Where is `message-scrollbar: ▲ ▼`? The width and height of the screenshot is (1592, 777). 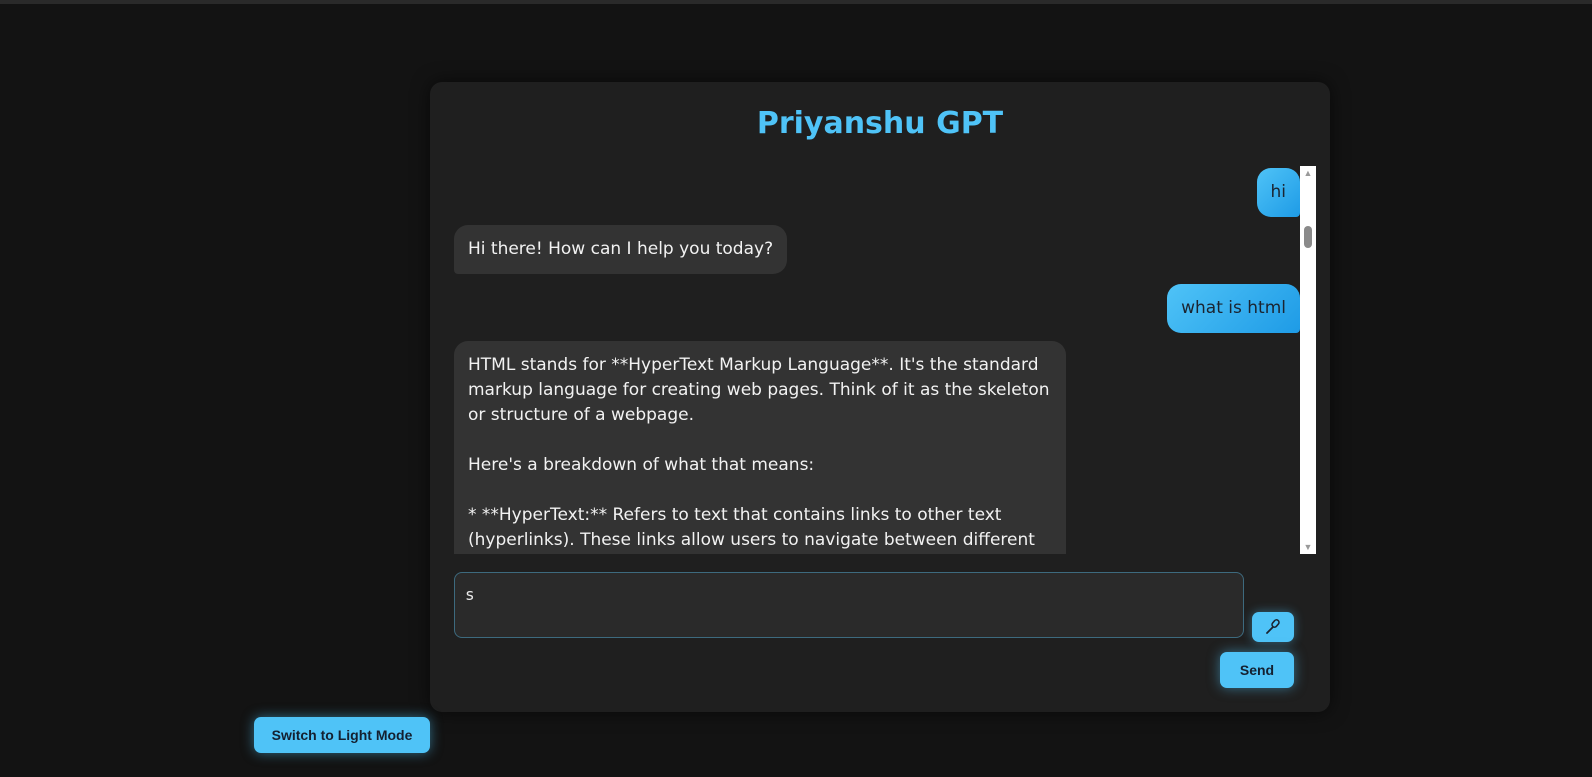 message-scrollbar: ▲ ▼ is located at coordinates (1308, 360).